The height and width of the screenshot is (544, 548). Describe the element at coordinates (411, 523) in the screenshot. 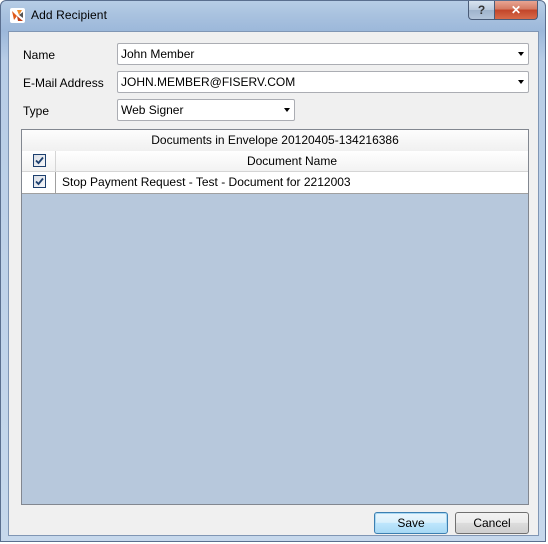

I see `save-button: Save` at that location.